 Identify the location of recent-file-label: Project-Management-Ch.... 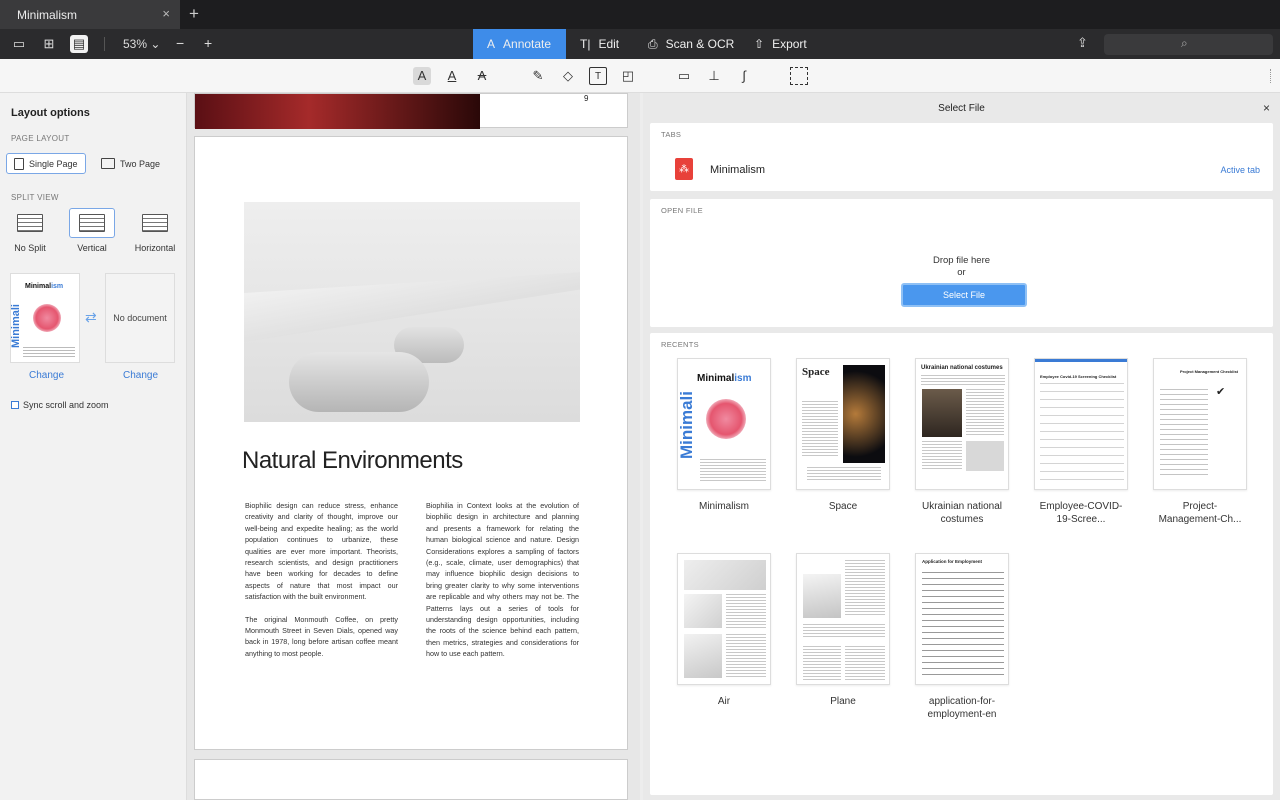
(1200, 513).